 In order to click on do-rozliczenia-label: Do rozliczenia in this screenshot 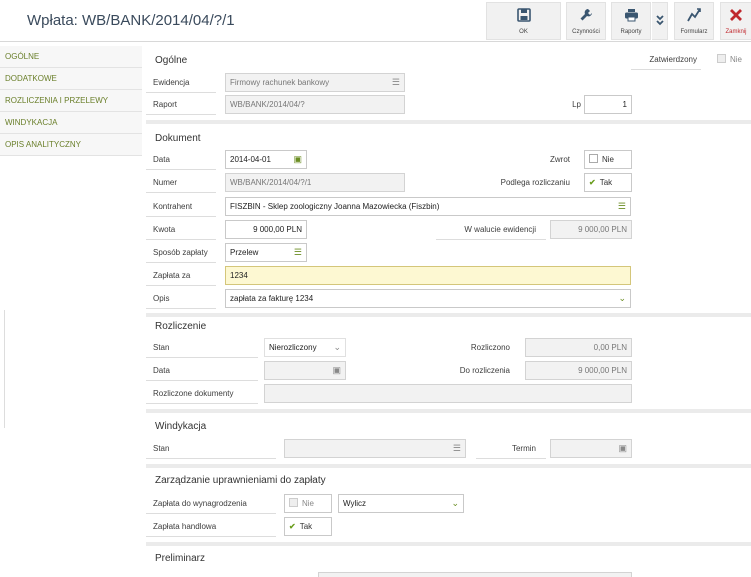, I will do `click(484, 370)`.